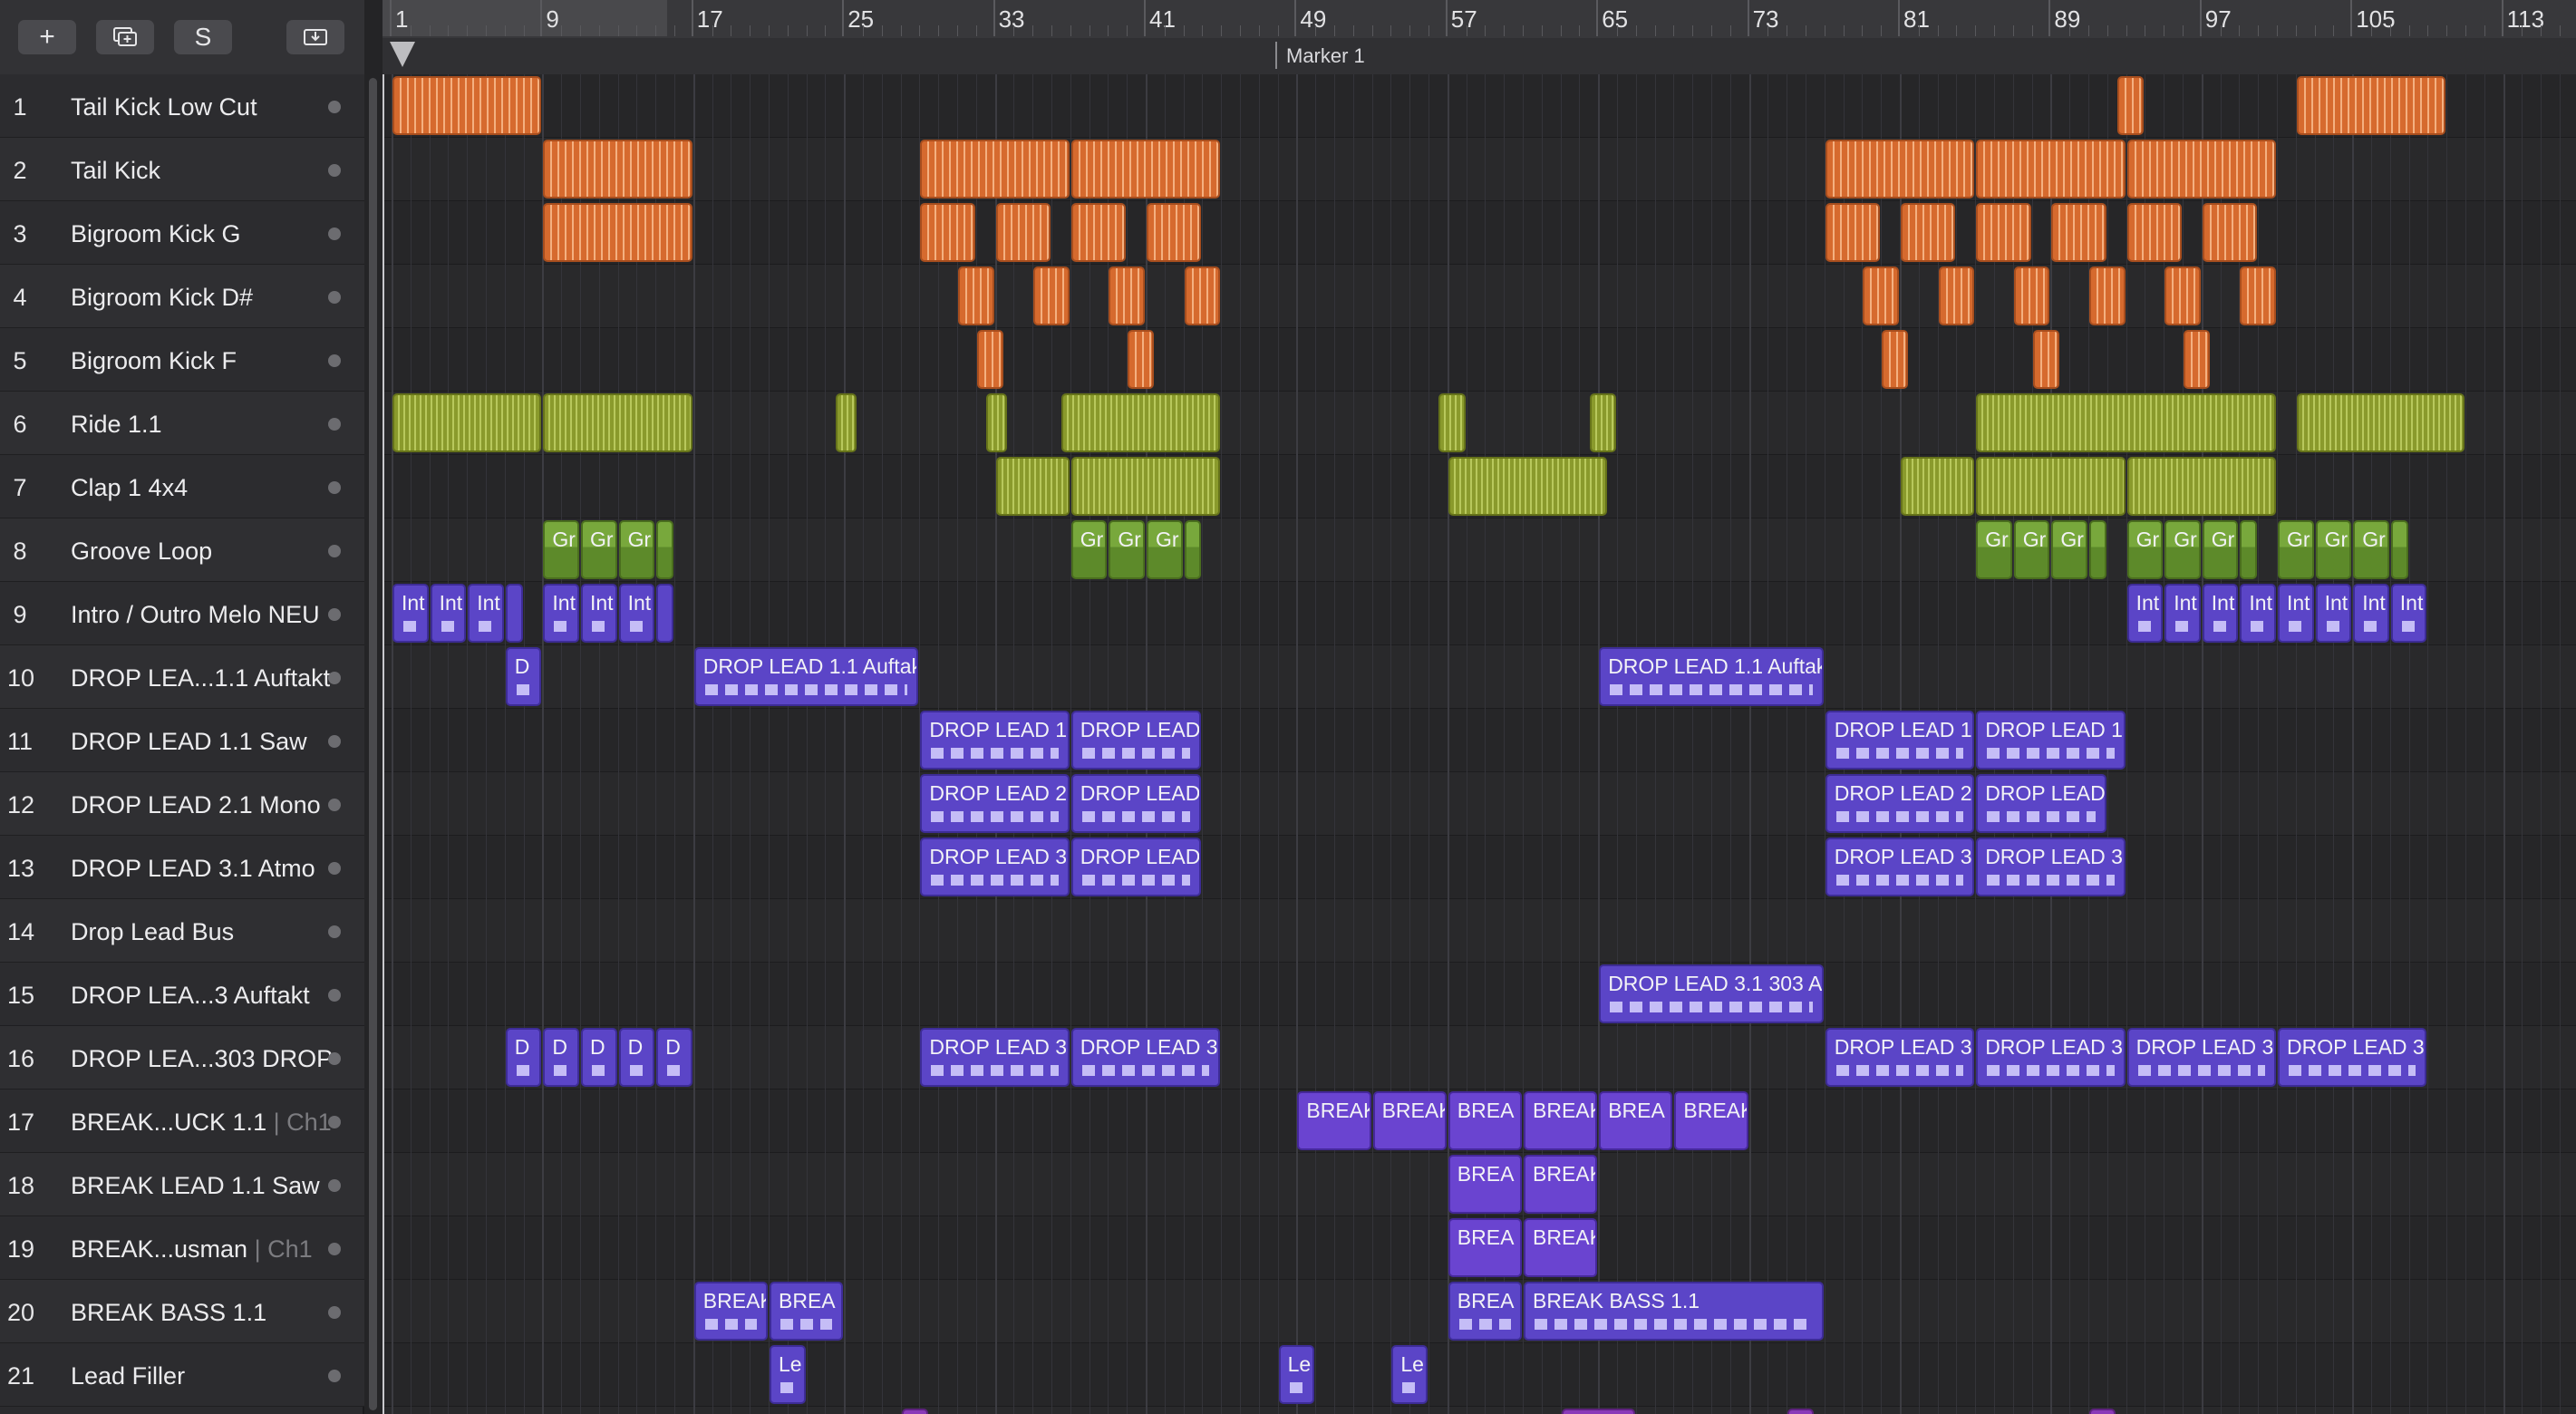 The width and height of the screenshot is (2576, 1414). Describe the element at coordinates (203, 37) in the screenshot. I see `solo-button: S` at that location.